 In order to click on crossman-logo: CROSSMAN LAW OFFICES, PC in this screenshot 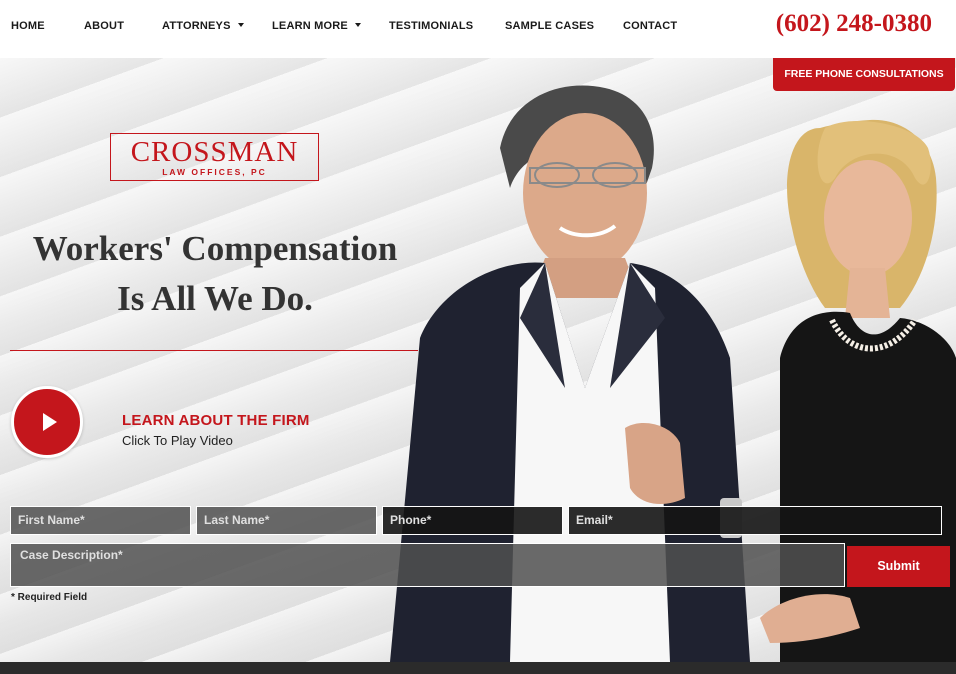, I will do `click(214, 157)`.